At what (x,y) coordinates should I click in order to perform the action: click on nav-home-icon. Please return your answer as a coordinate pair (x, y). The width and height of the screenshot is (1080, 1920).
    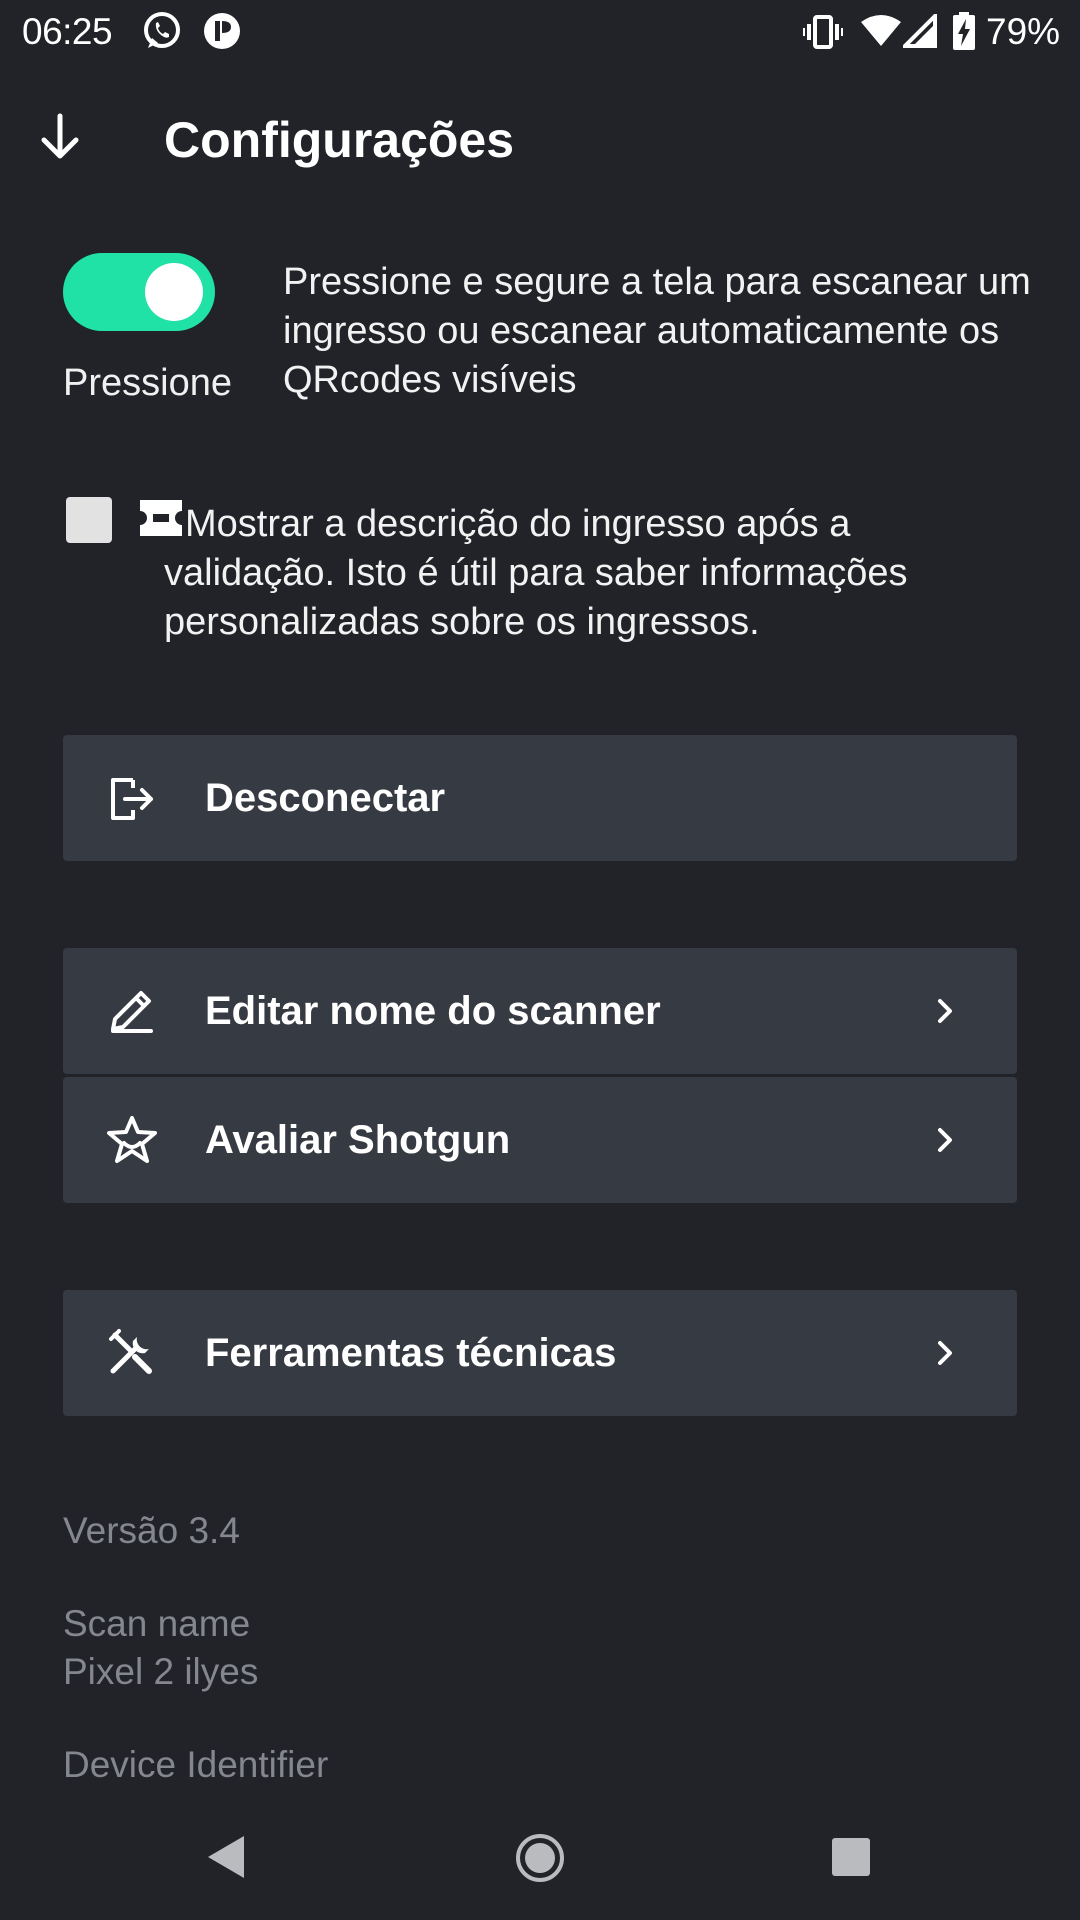
    Looking at the image, I should click on (540, 1858).